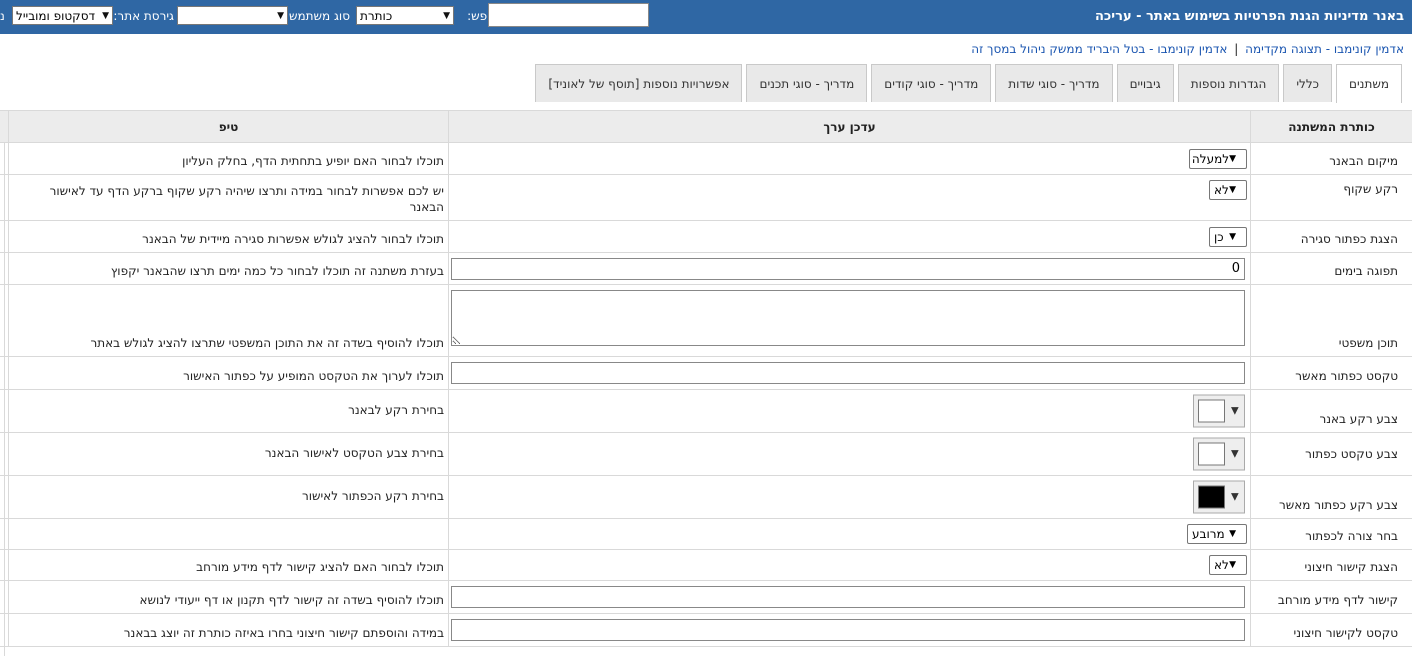  I want to click on table-header: כותרת המשתנה עדכן ערך טיפ, so click(706, 126).